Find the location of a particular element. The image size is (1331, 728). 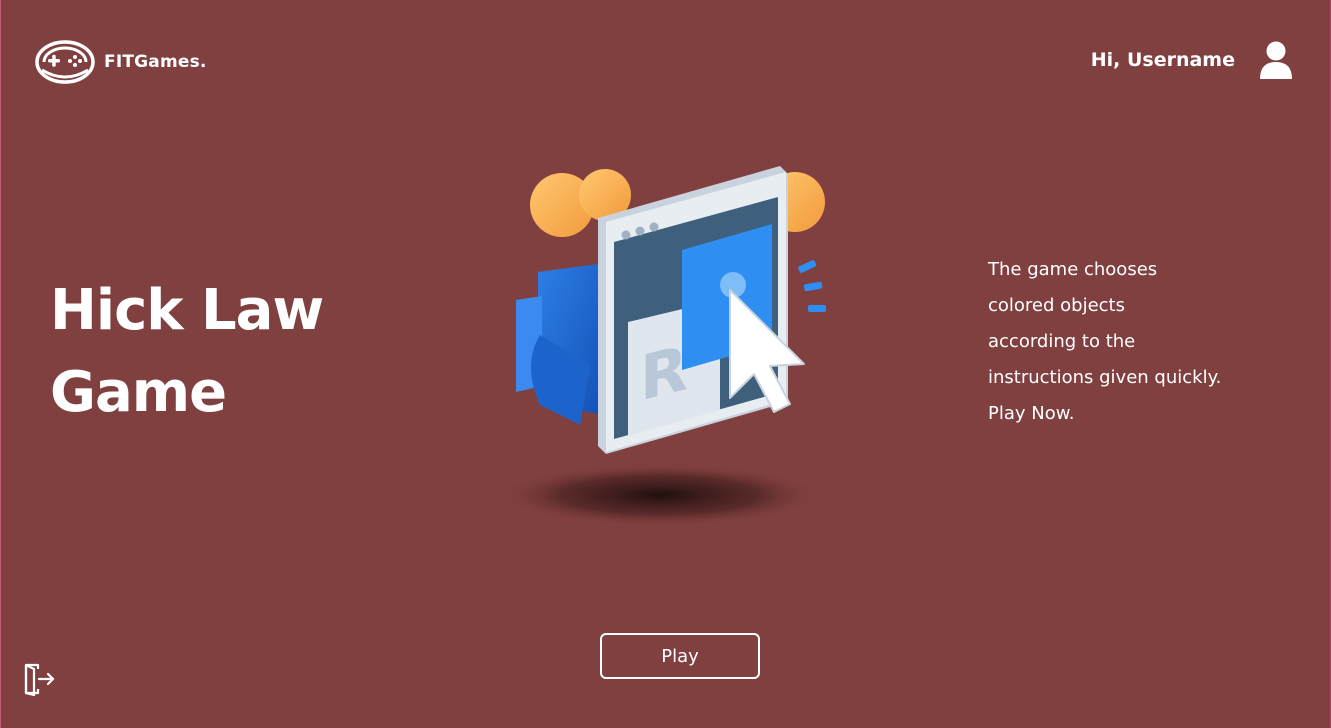

user-greeting: Hi, Username is located at coordinates (1192, 60).